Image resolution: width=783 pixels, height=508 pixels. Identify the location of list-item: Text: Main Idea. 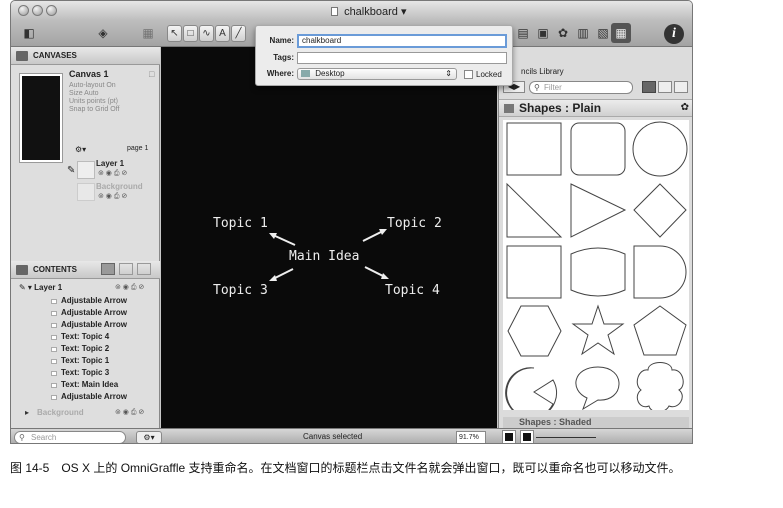
(85, 385).